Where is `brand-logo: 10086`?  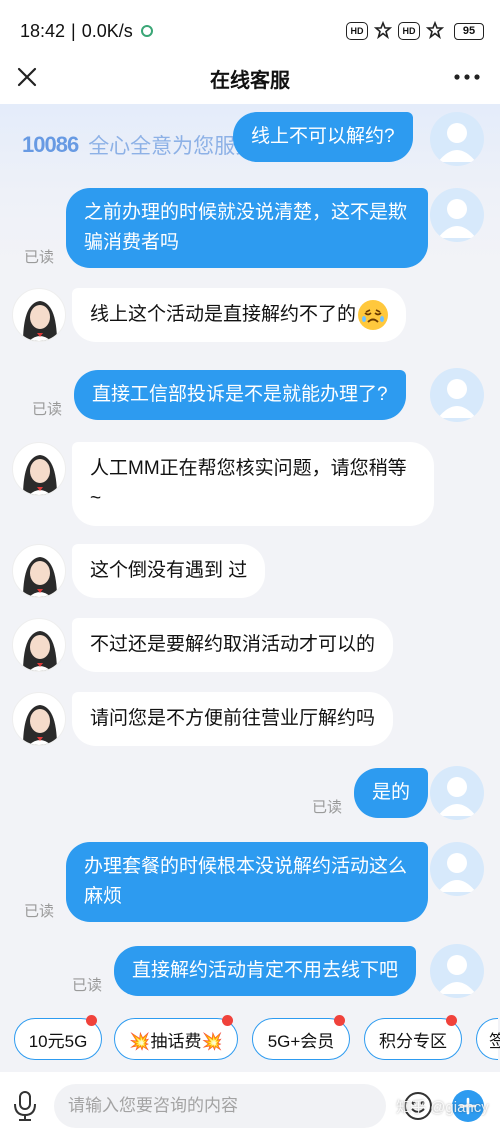 brand-logo: 10086 is located at coordinates (50, 144).